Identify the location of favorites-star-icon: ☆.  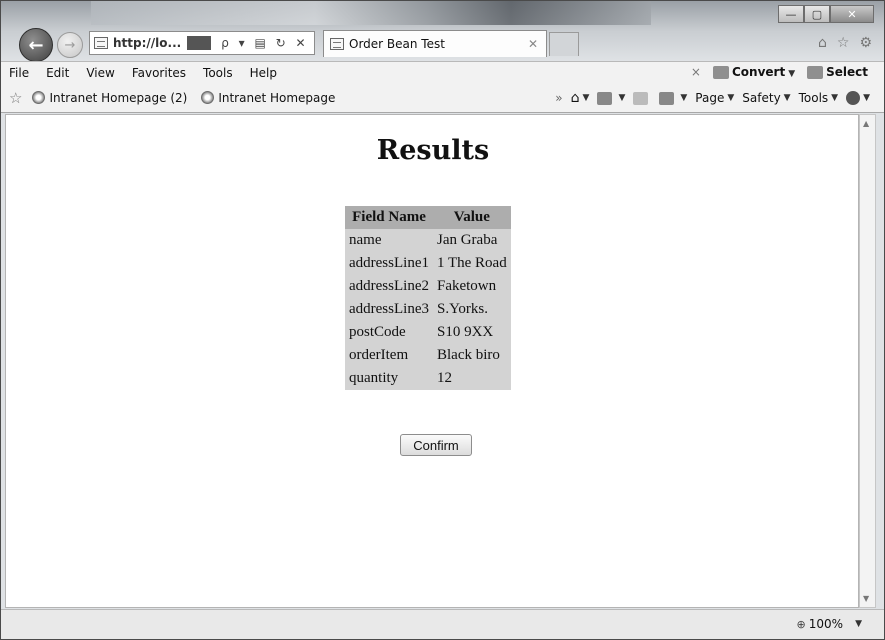
(843, 43).